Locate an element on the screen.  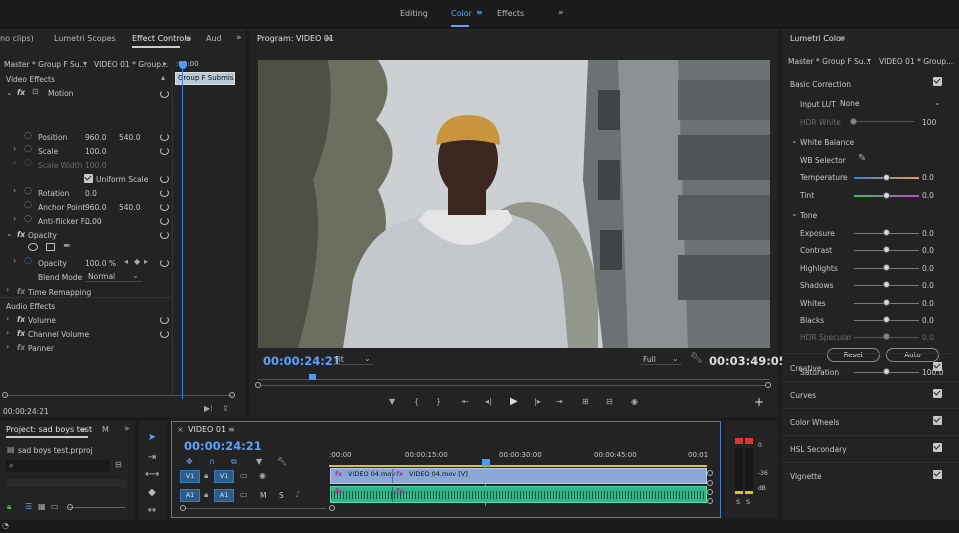
contrast-value: 0.0 is located at coordinates (928, 250).